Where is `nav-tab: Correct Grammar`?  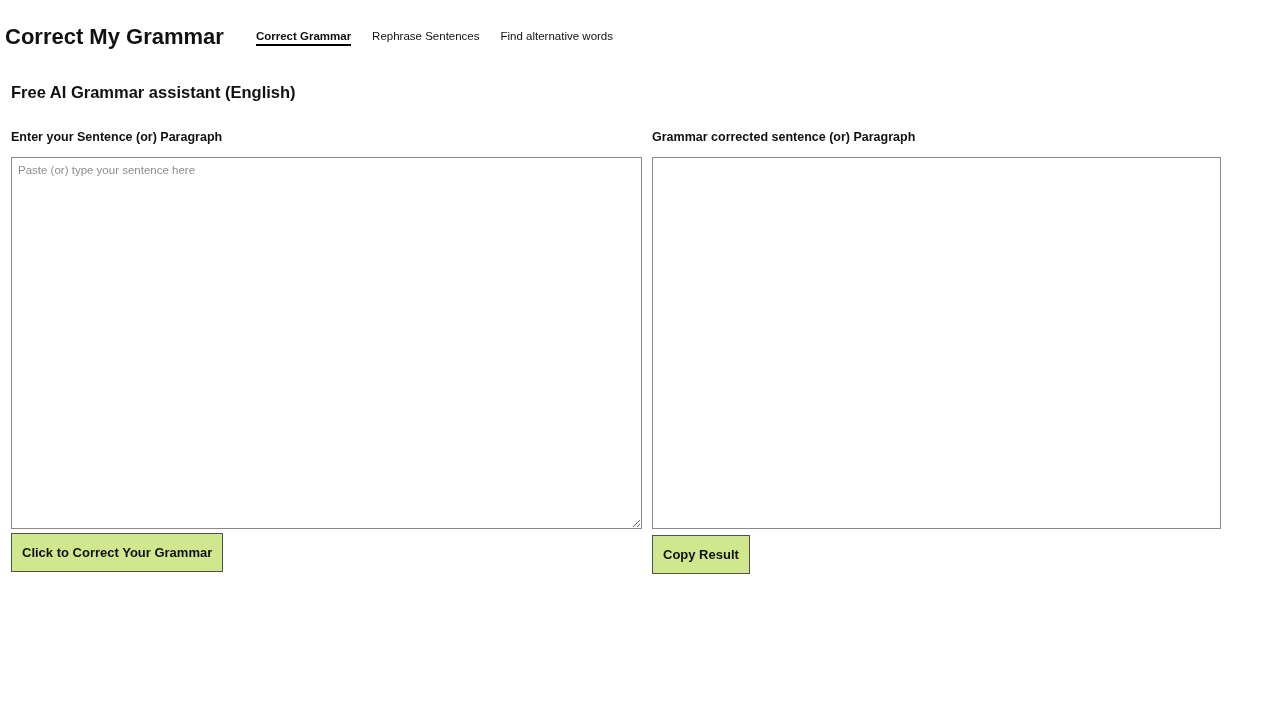 nav-tab: Correct Grammar is located at coordinates (303, 37).